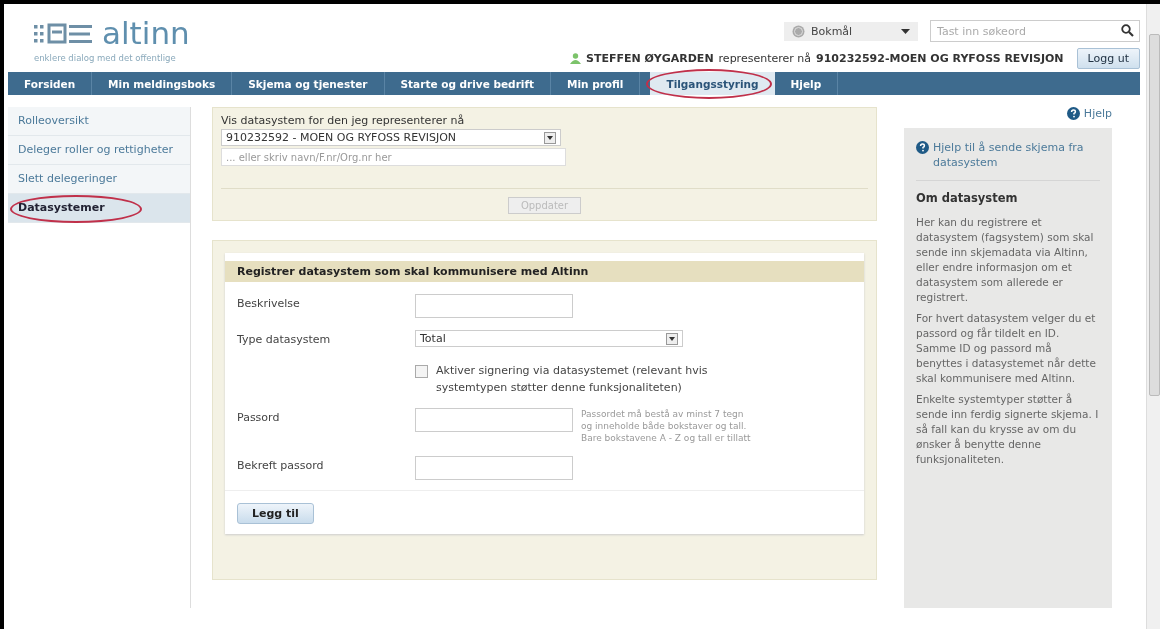 This screenshot has width=1160, height=629. What do you see at coordinates (146, 33) in the screenshot?
I see `logo-text: altinn` at bounding box center [146, 33].